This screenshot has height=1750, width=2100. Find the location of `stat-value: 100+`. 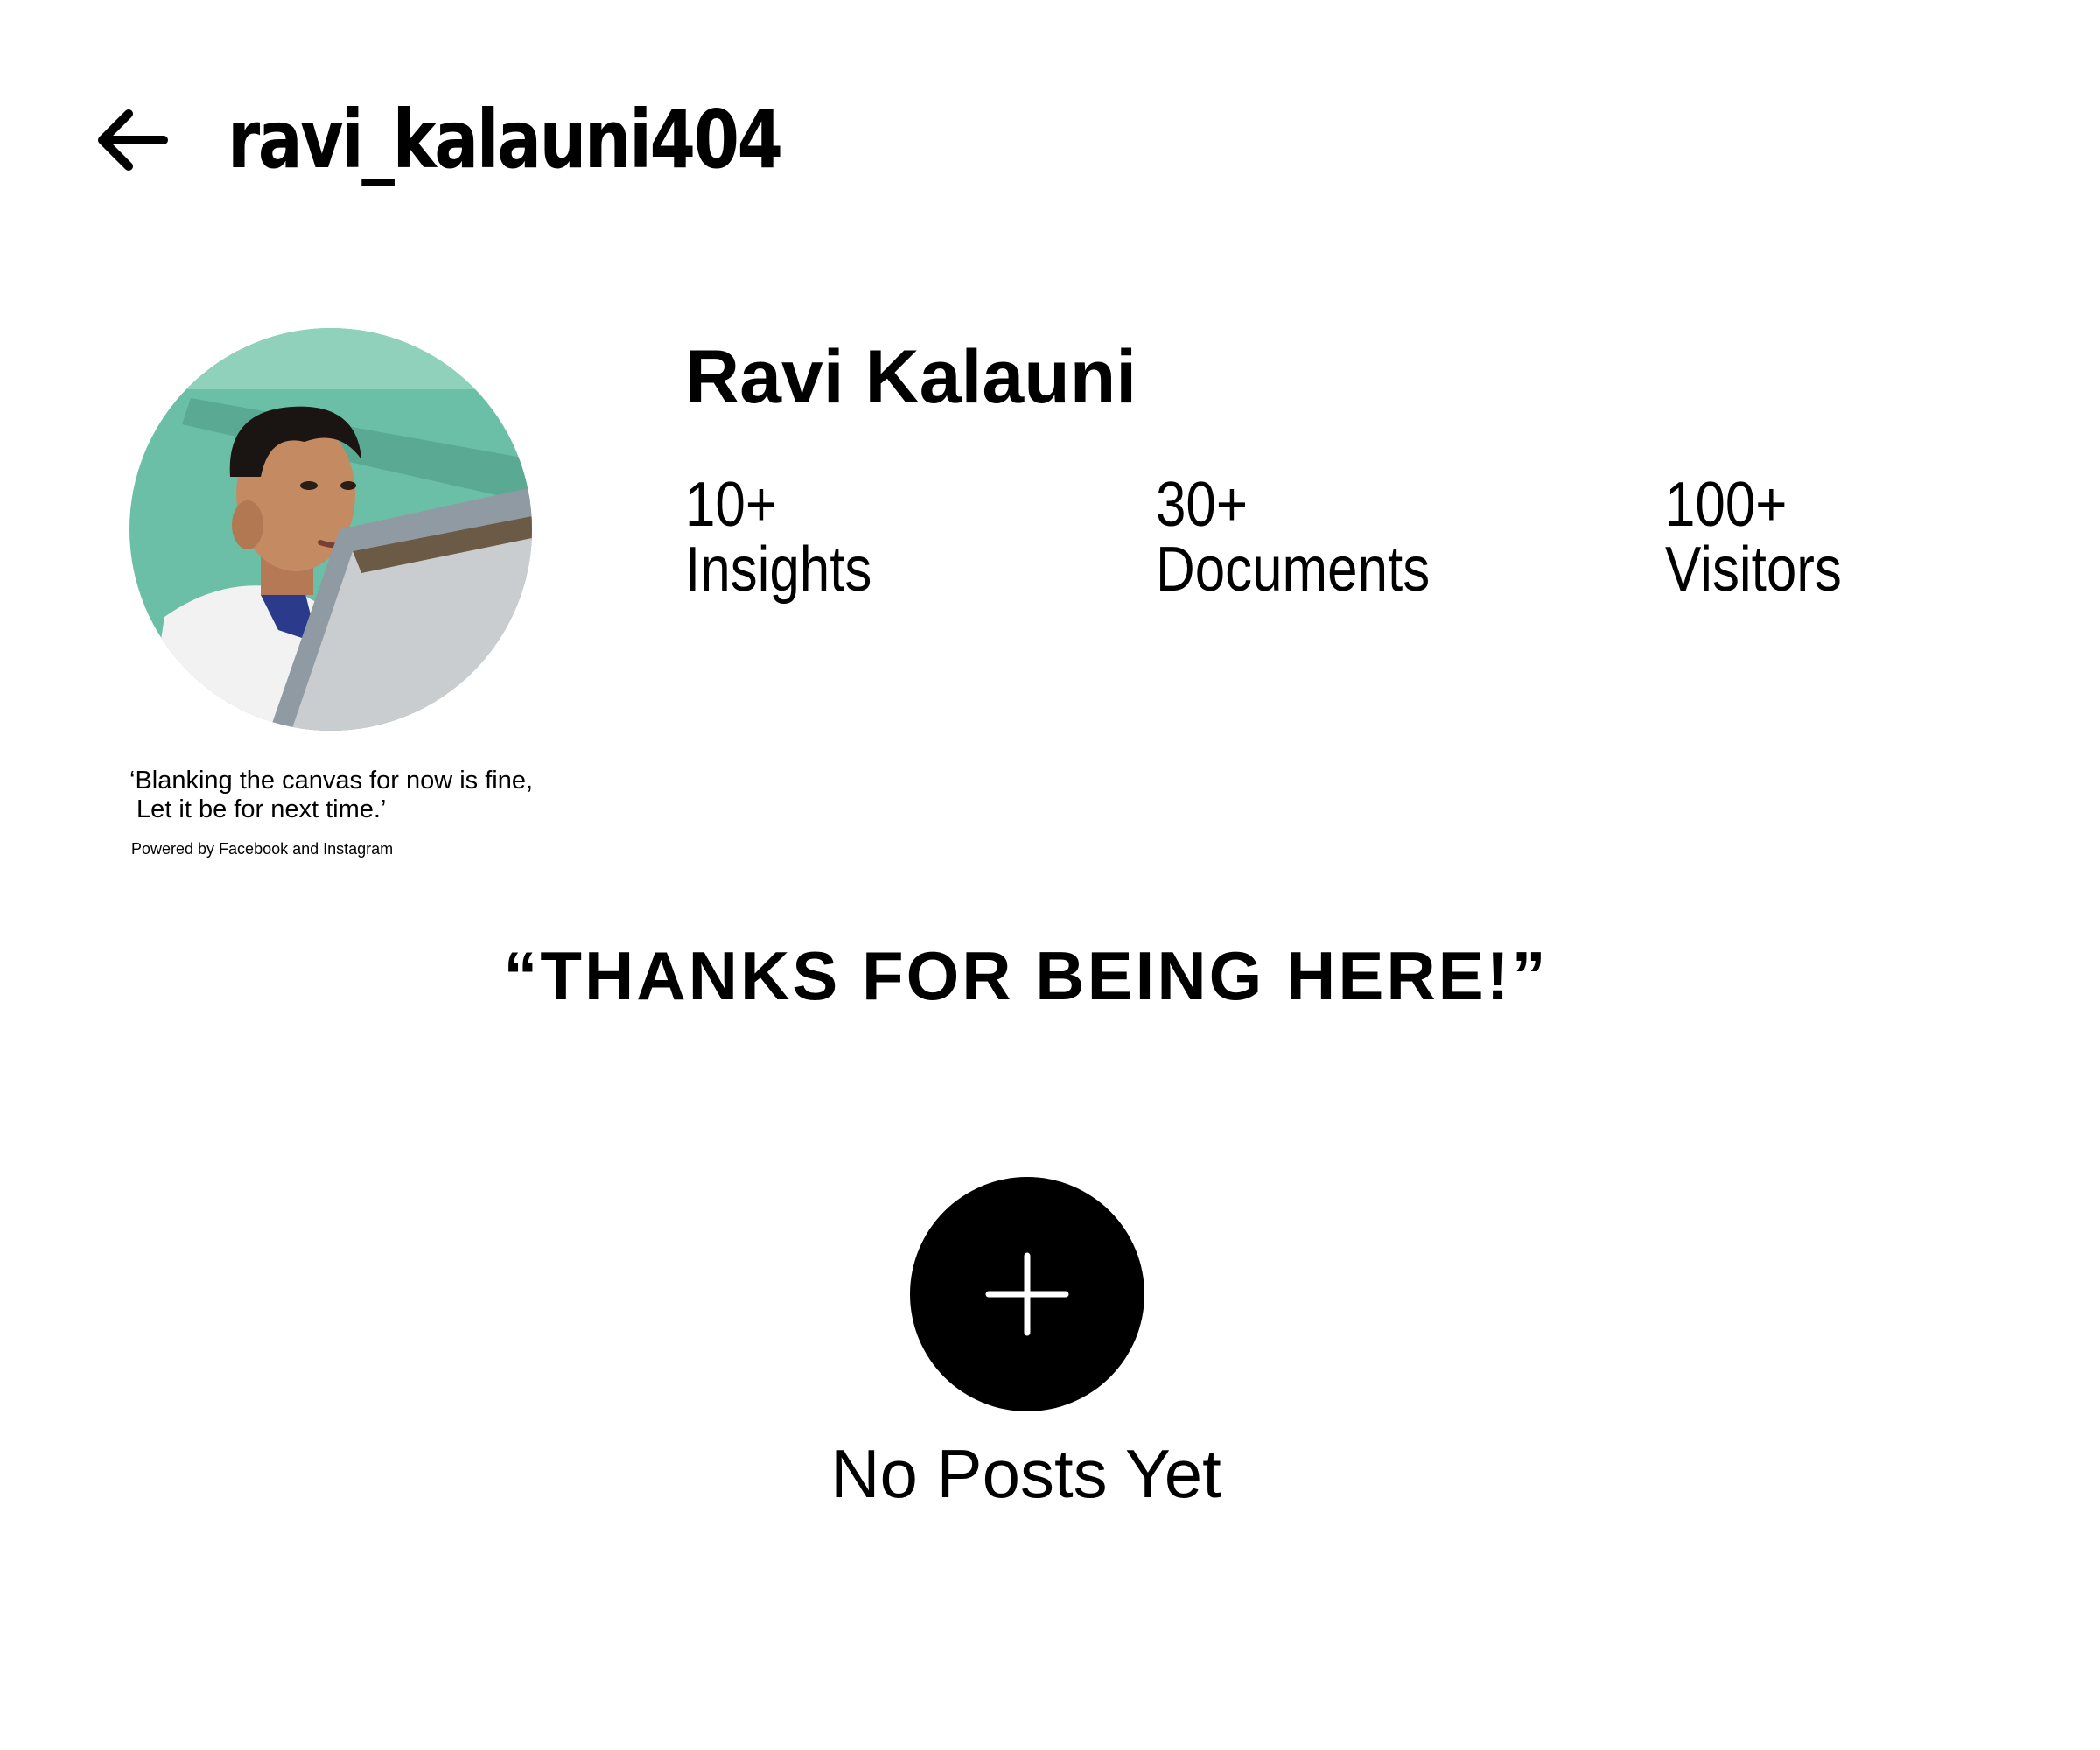

stat-value: 100+ is located at coordinates (1726, 505).